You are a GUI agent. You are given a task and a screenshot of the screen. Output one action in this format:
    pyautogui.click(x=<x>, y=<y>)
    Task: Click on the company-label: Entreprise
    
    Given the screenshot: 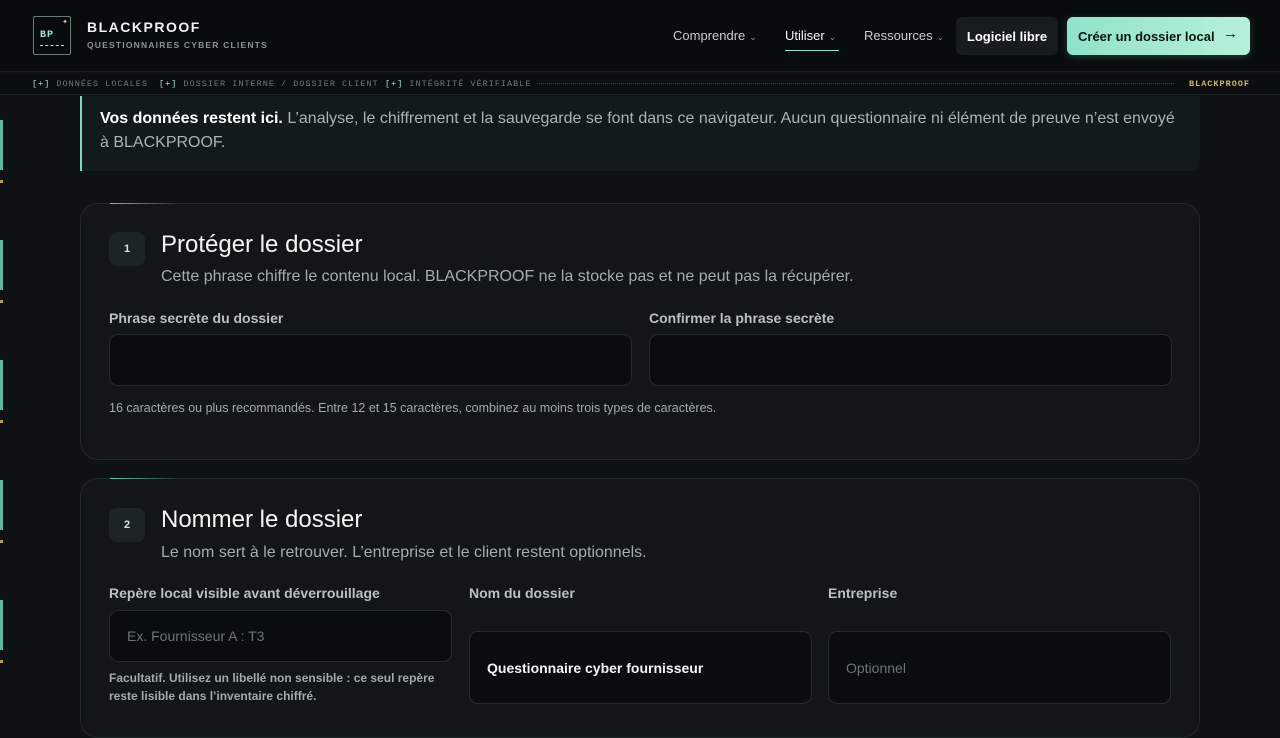 What is the action you would take?
    pyautogui.click(x=863, y=593)
    